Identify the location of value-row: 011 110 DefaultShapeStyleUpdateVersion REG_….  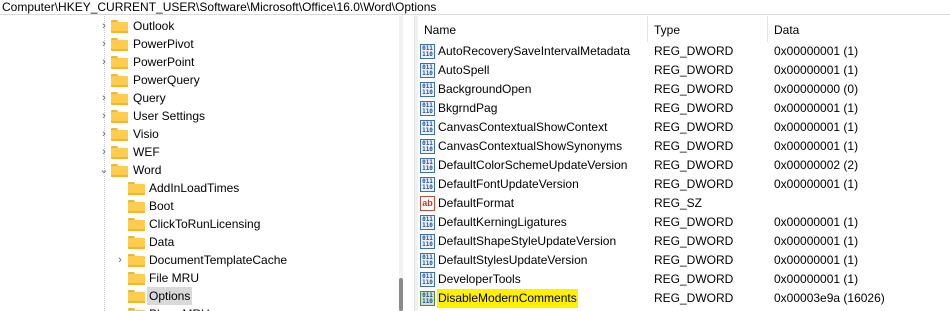
(684, 241).